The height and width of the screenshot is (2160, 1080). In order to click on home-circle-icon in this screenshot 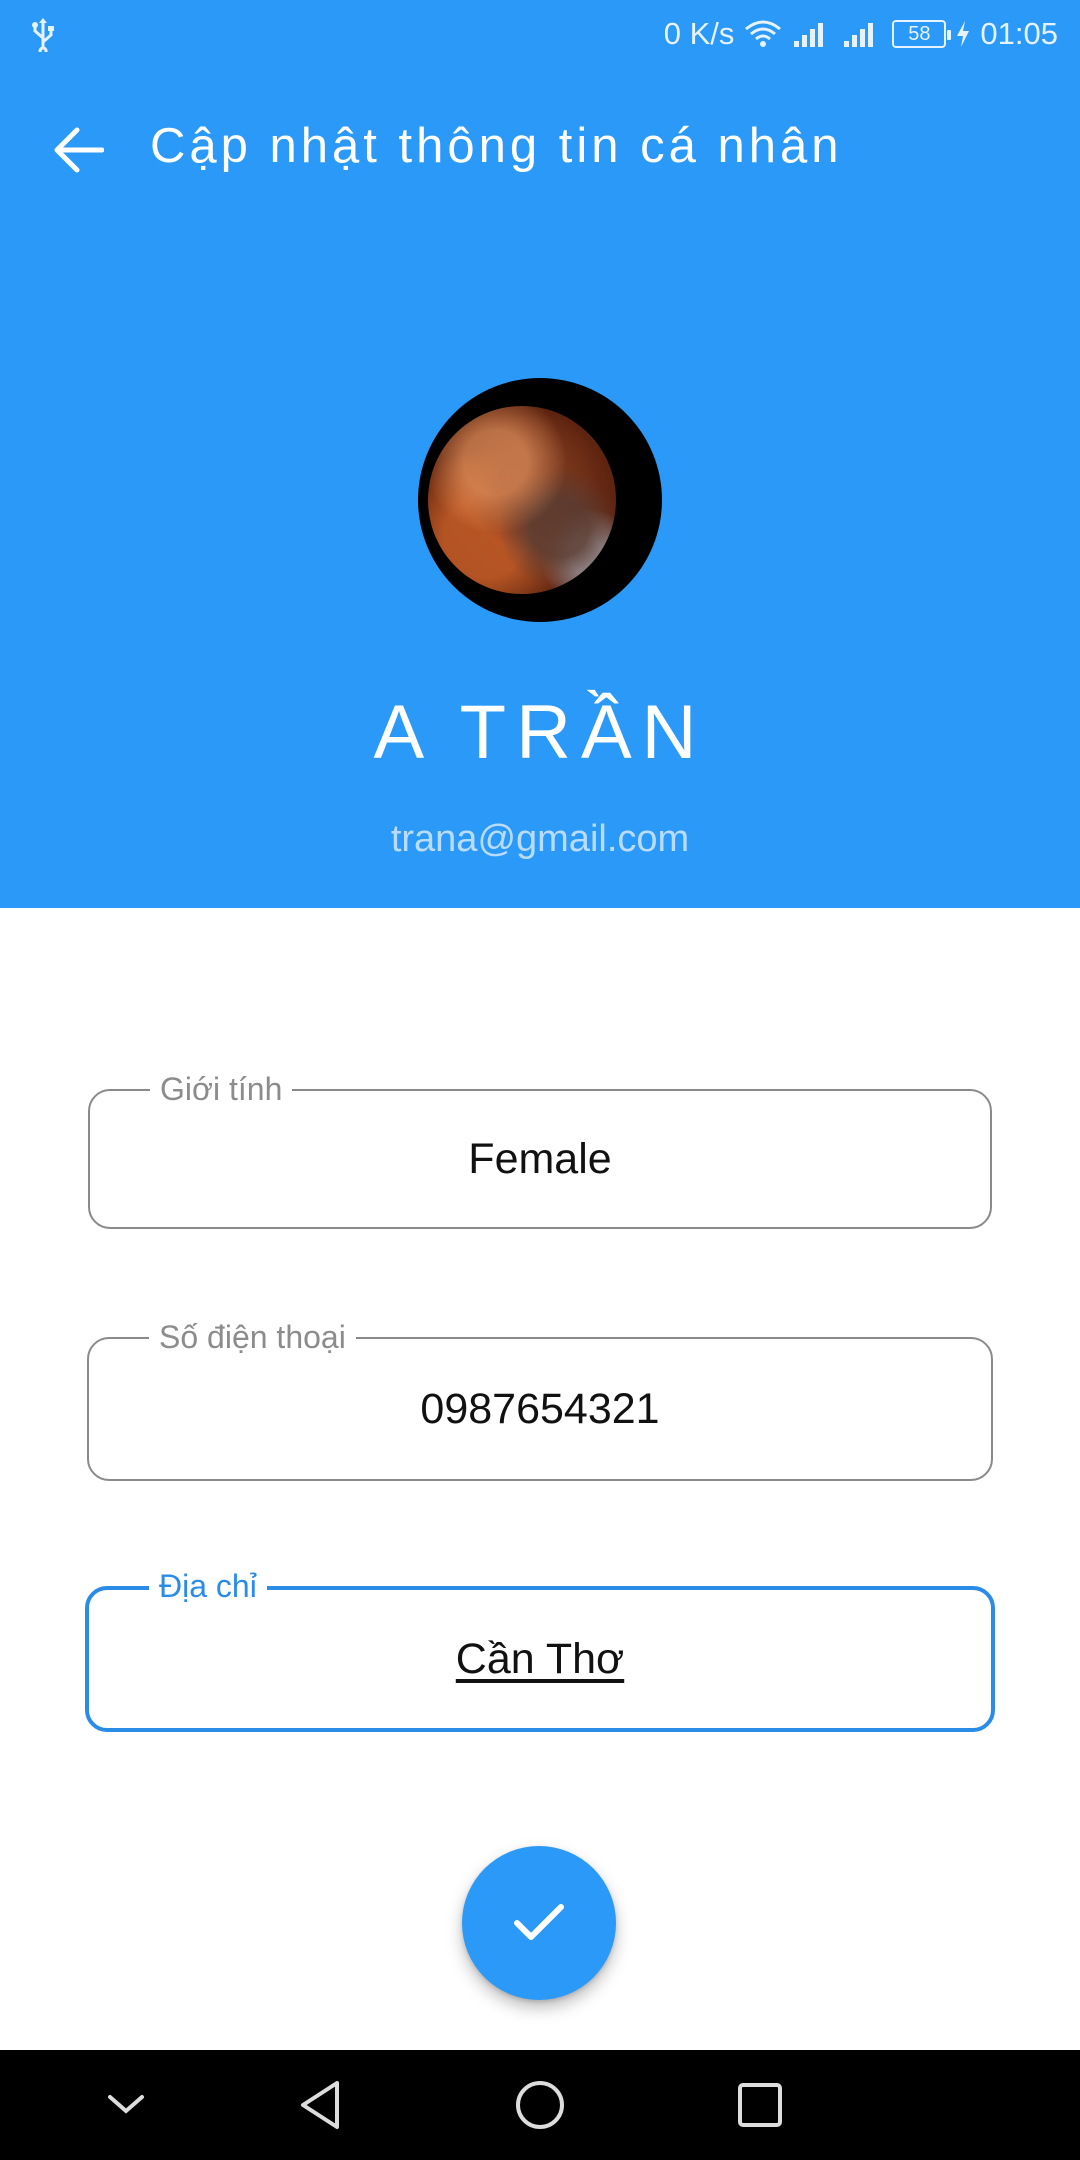, I will do `click(540, 2105)`.